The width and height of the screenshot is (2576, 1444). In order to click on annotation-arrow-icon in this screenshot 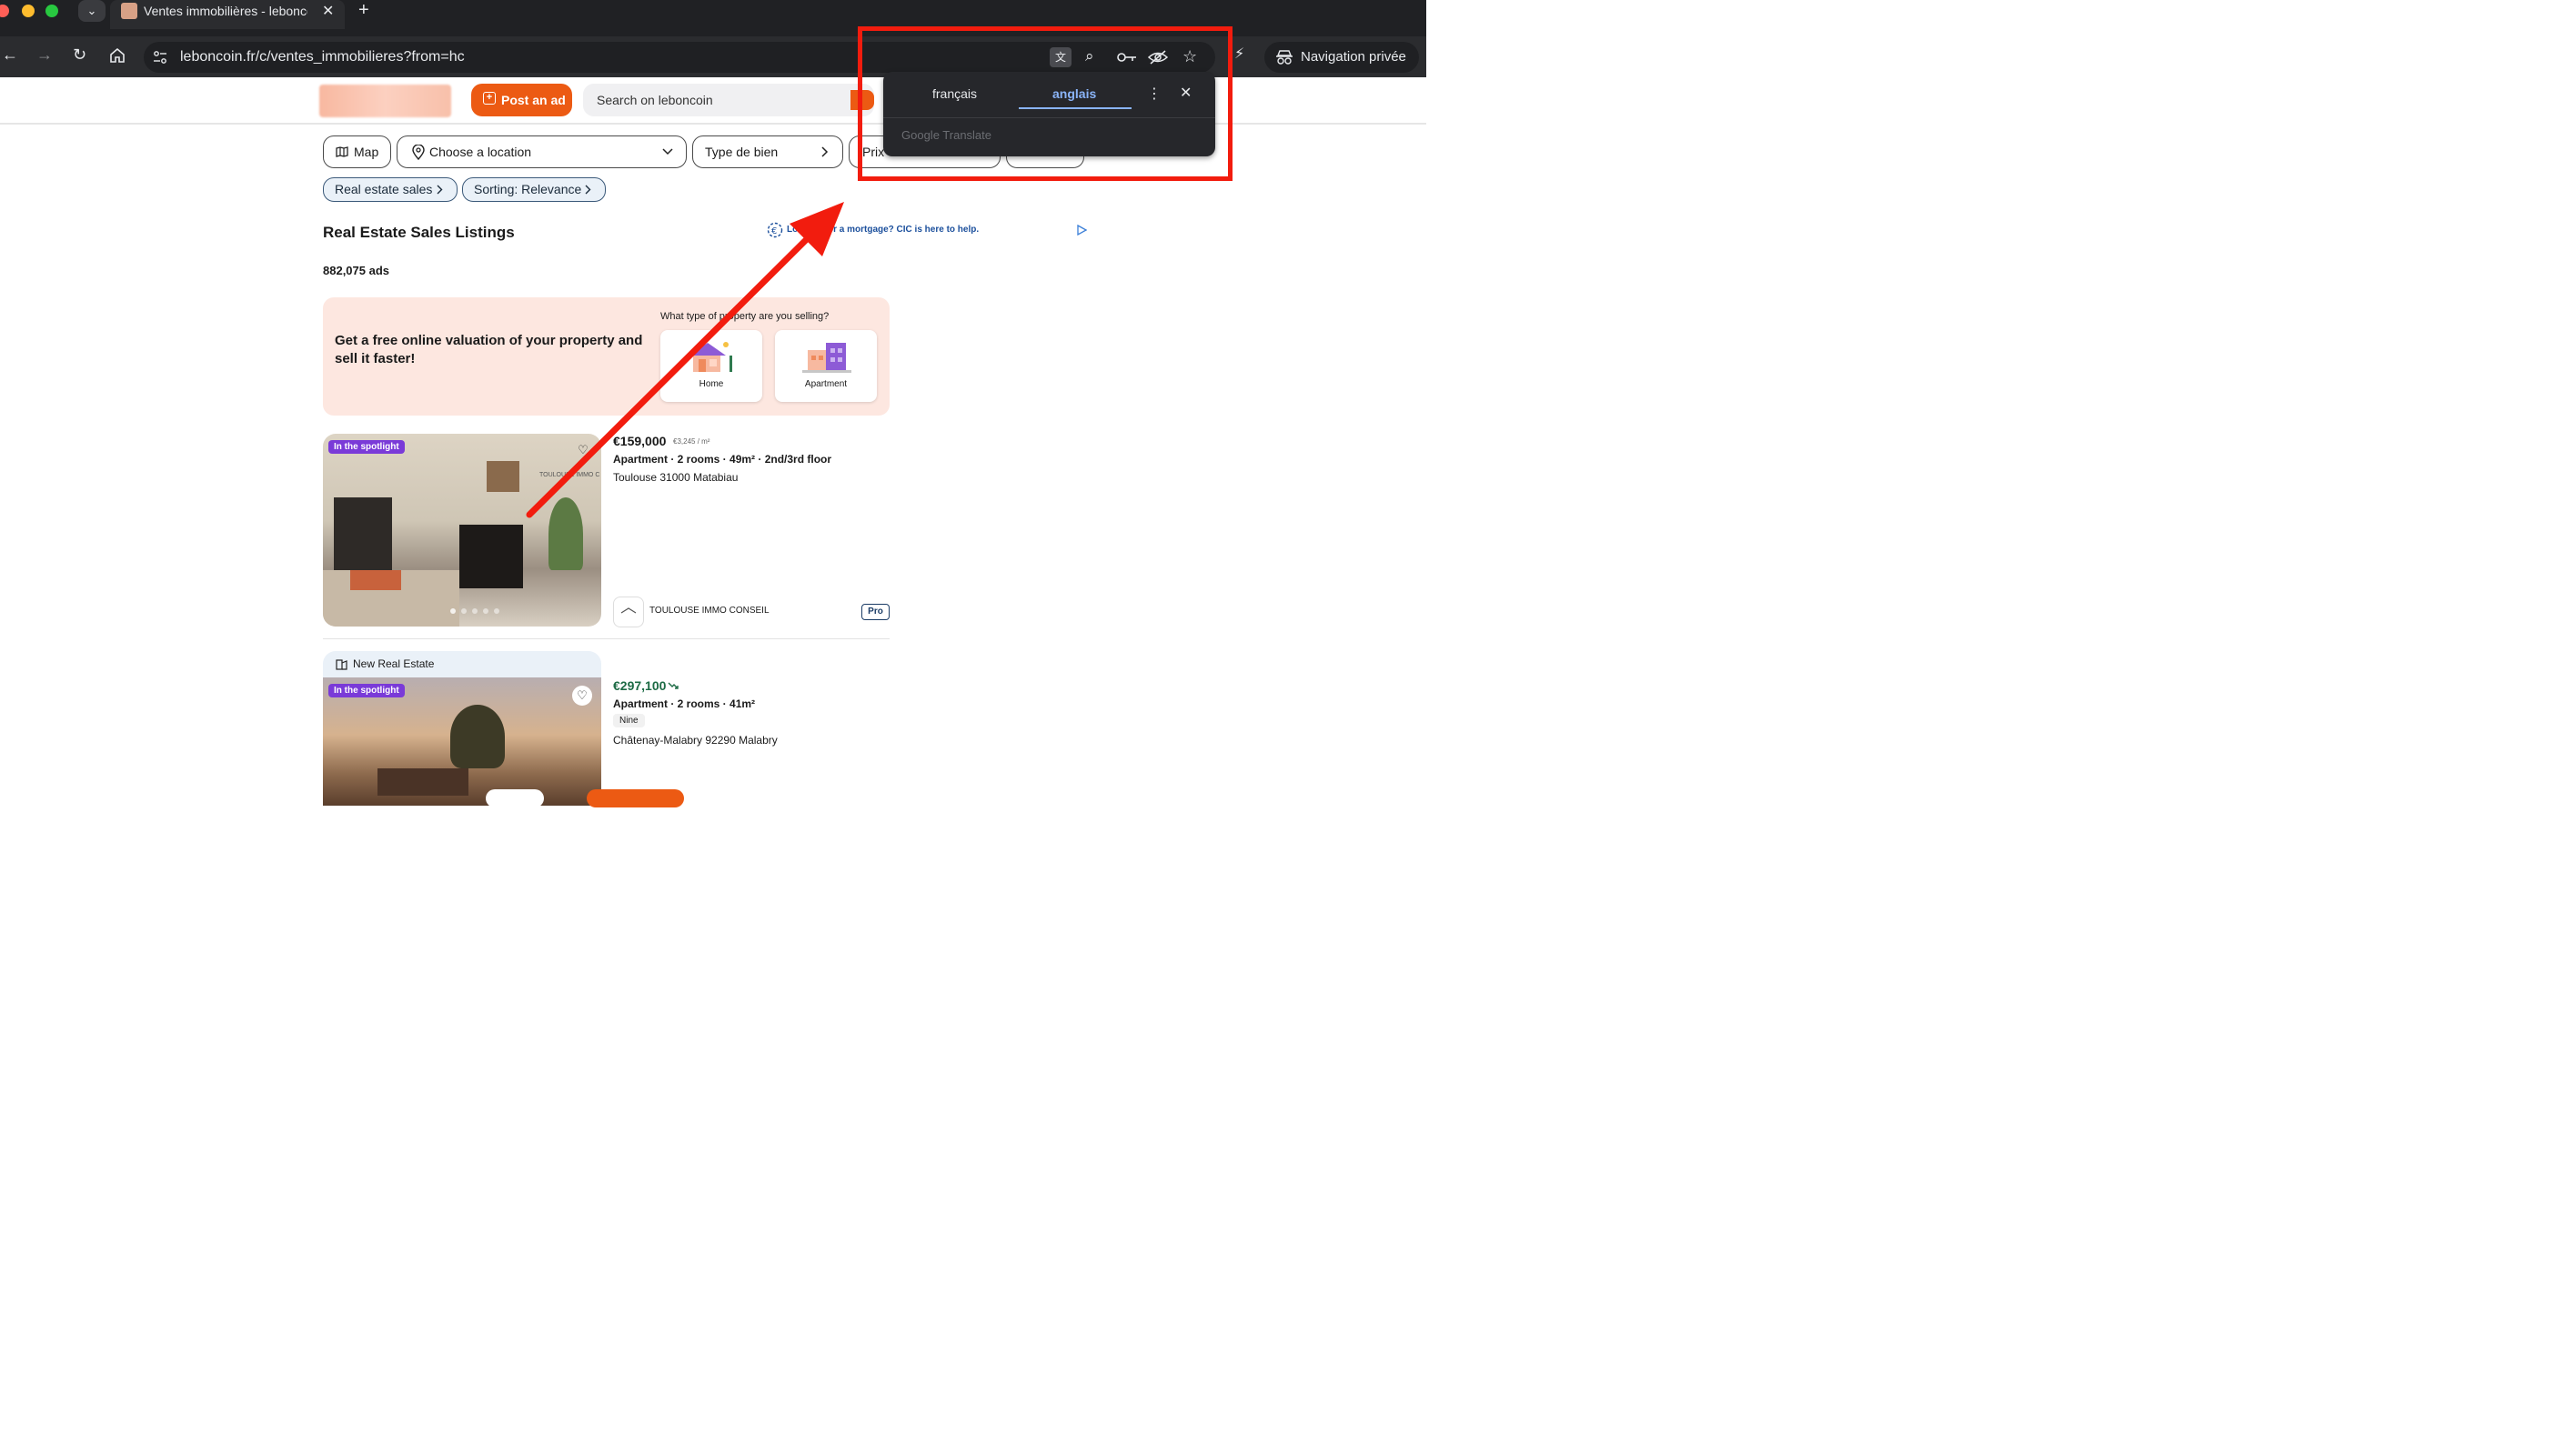, I will do `click(685, 360)`.